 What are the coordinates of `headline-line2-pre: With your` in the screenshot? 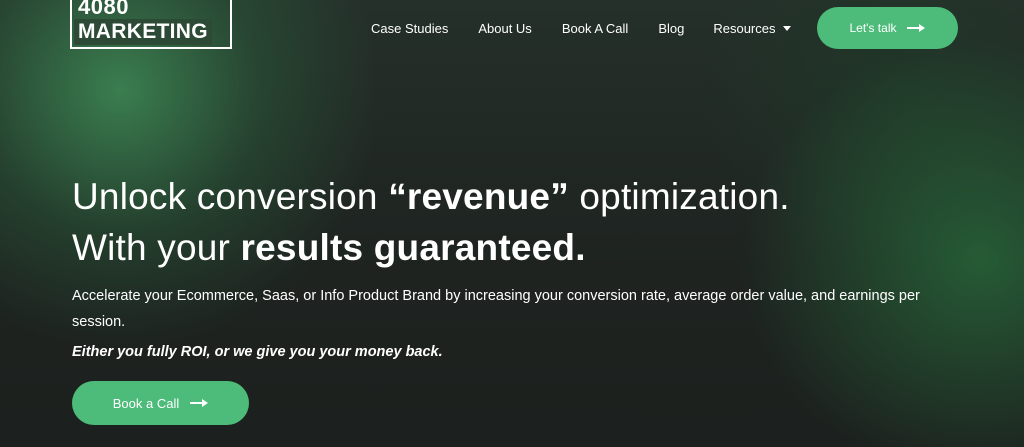 It's located at (156, 247).